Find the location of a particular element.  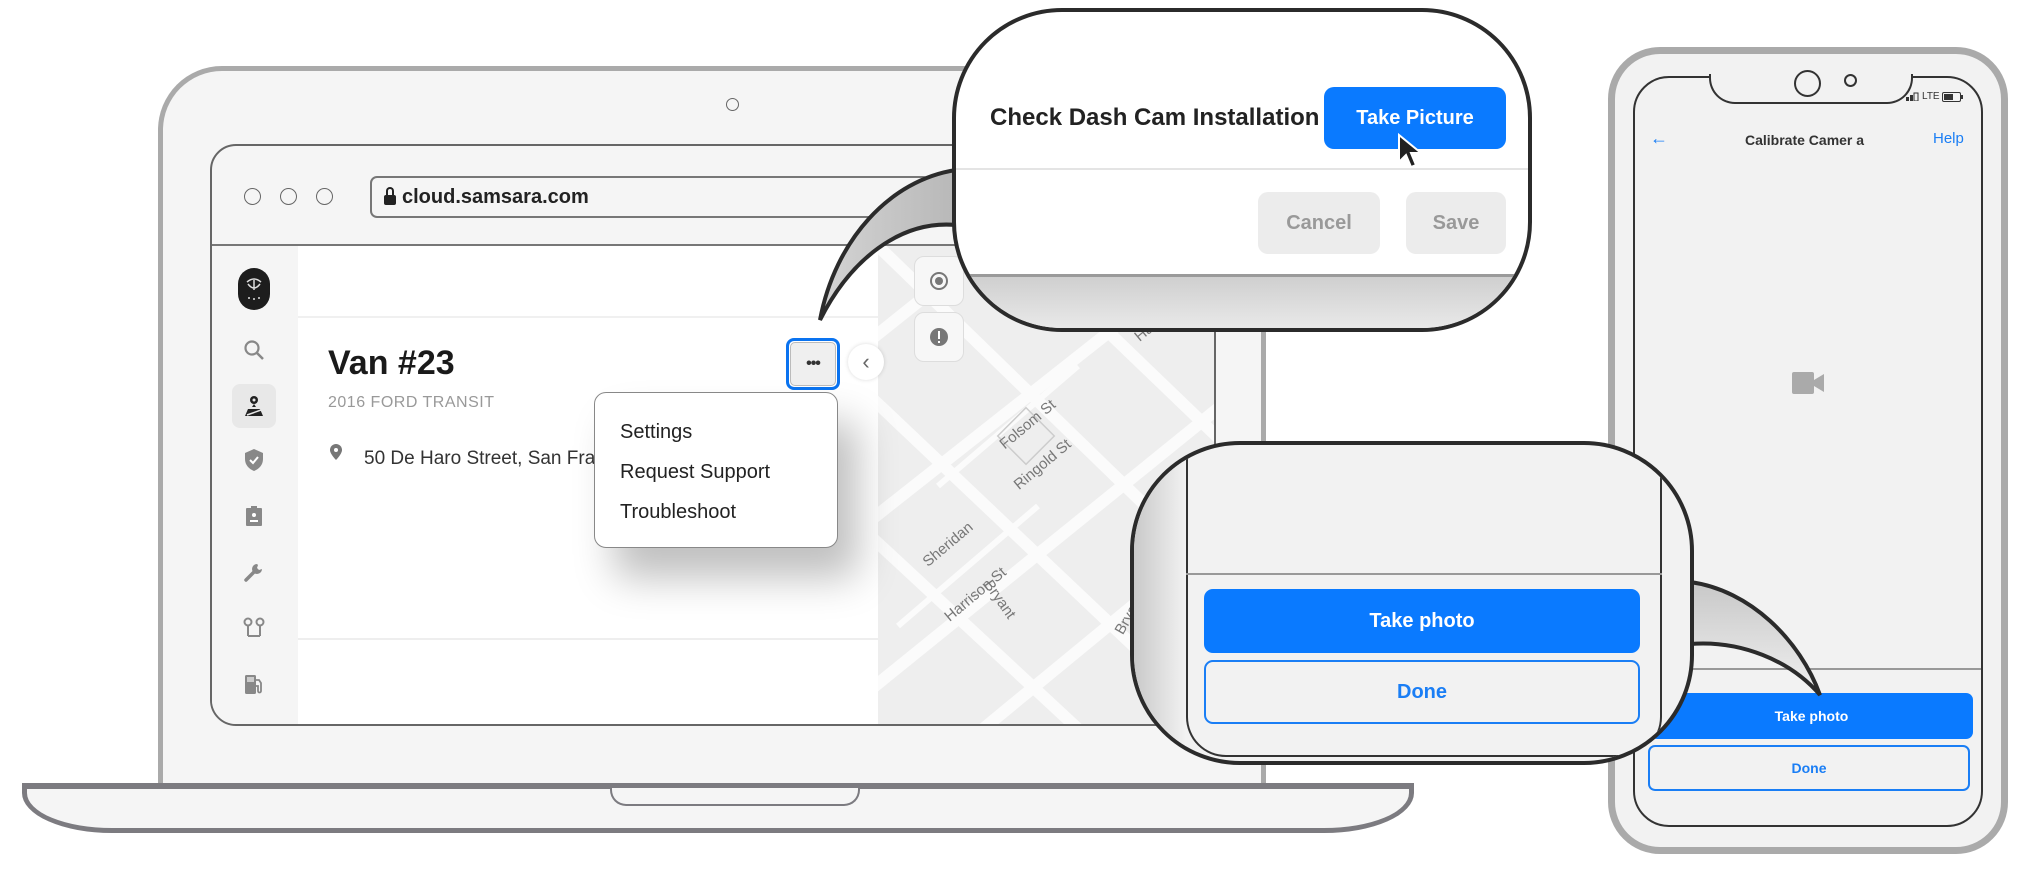

panel-divider is located at coordinates (588, 639).